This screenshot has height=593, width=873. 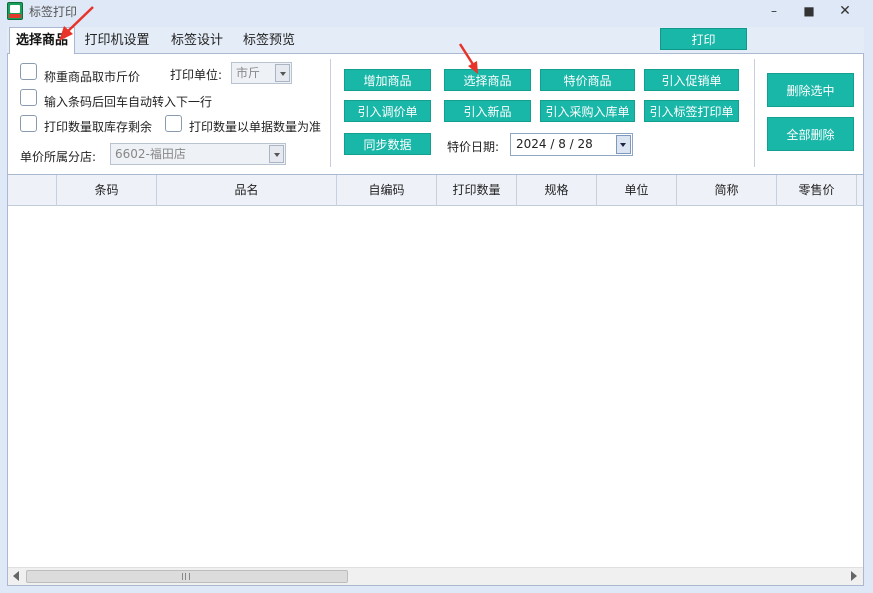 I want to click on delete-all-button: 全部删除, so click(x=810, y=134).